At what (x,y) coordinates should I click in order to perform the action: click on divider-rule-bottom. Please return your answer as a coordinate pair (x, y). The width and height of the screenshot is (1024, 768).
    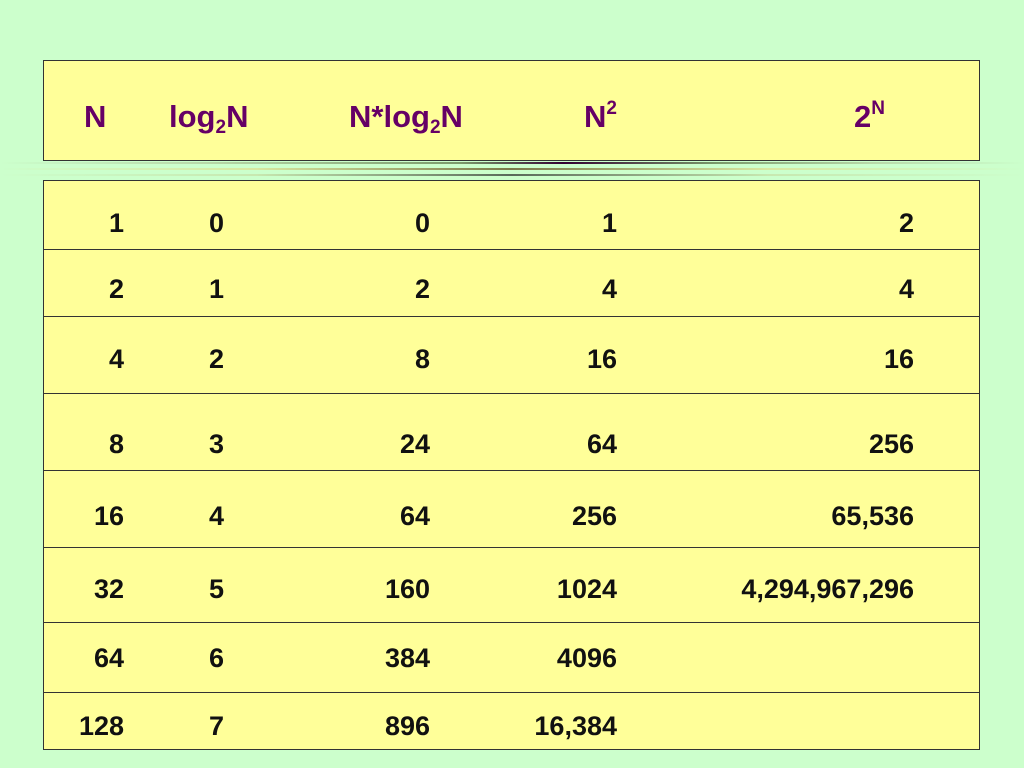
    Looking at the image, I should click on (512, 175).